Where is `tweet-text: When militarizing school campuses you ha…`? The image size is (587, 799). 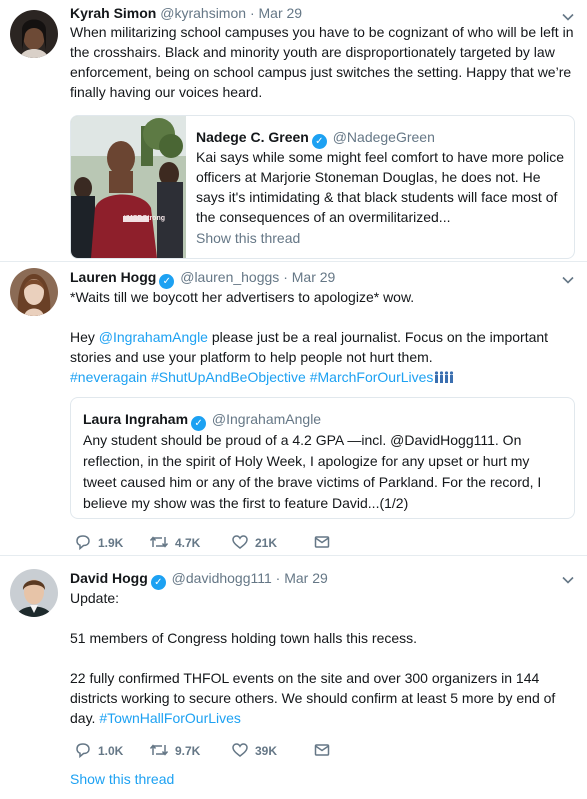 tweet-text: When militarizing school campuses you ha… is located at coordinates (322, 62).